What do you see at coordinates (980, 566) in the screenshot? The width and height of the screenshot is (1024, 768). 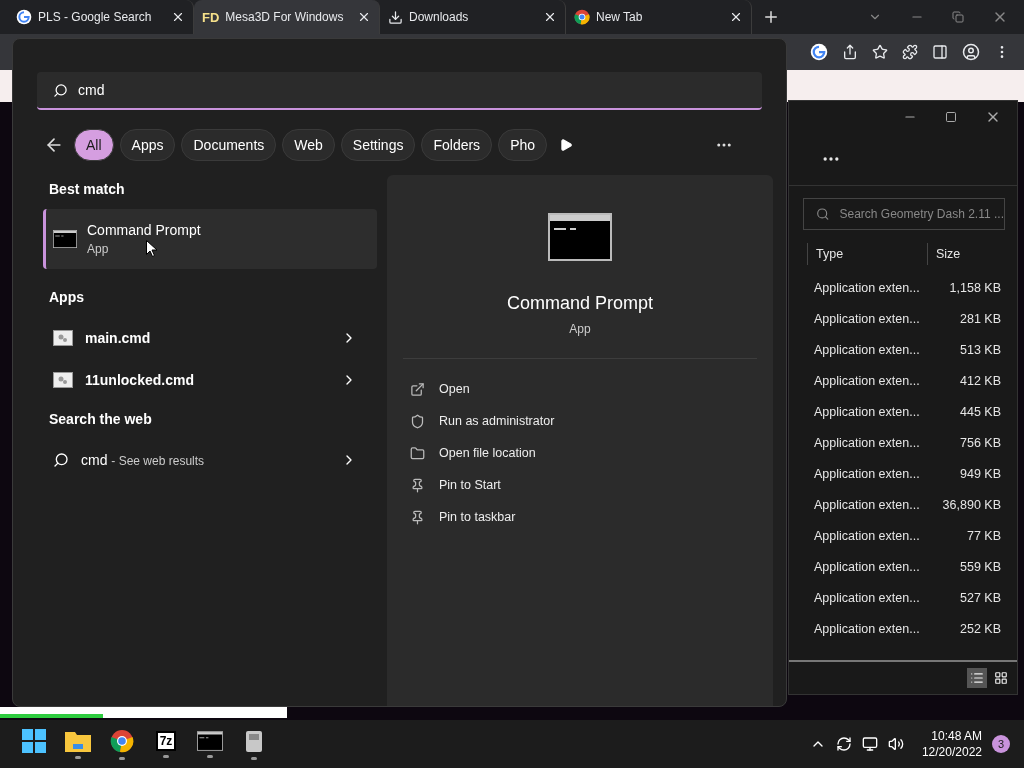 I see `table-cell-text: 559 KB` at bounding box center [980, 566].